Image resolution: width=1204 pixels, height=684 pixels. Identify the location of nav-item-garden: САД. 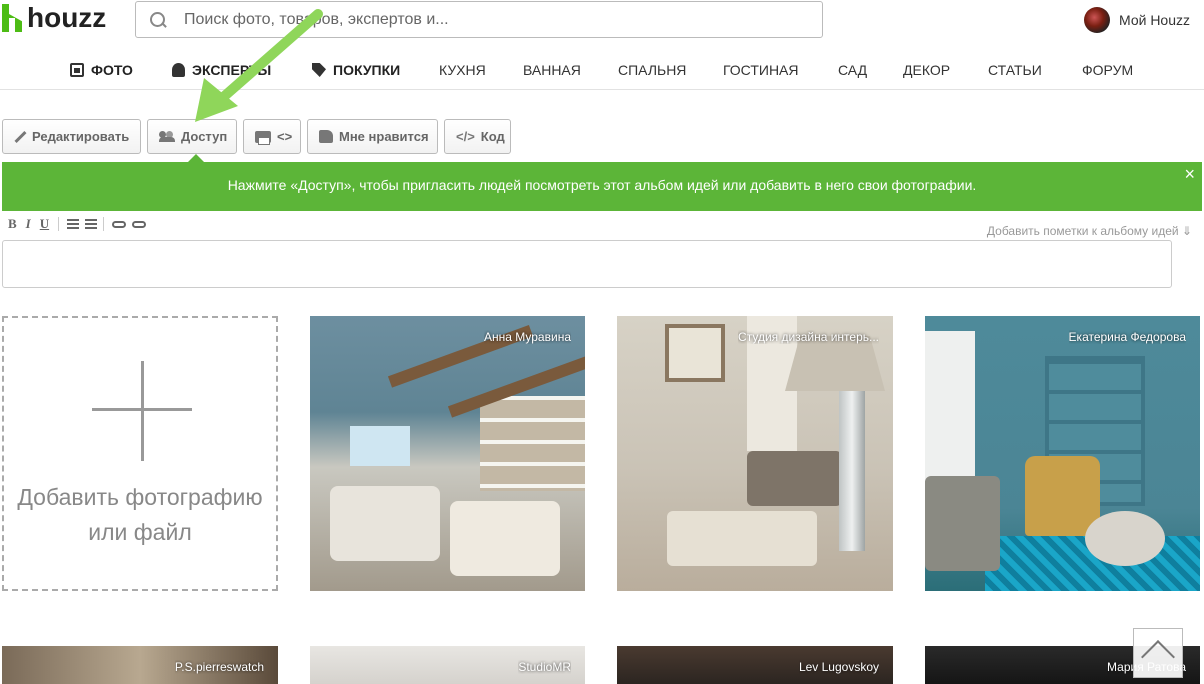
(852, 70).